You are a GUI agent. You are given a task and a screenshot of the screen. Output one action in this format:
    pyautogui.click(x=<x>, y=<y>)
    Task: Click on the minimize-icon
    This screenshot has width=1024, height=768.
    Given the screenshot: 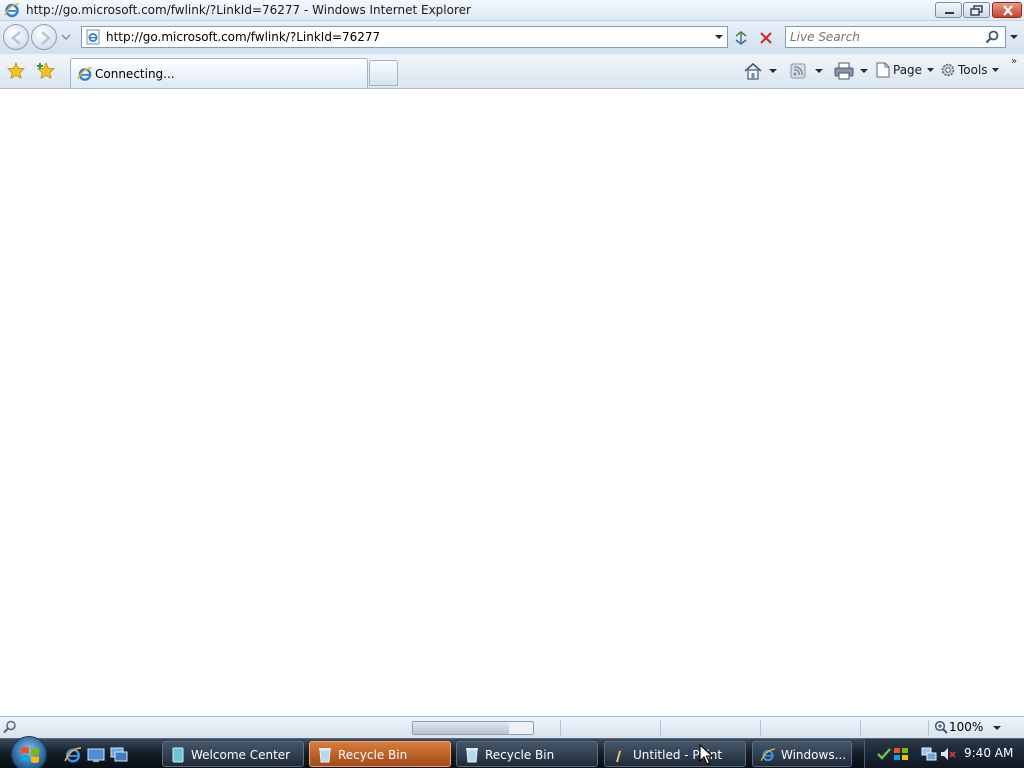 What is the action you would take?
    pyautogui.click(x=949, y=13)
    